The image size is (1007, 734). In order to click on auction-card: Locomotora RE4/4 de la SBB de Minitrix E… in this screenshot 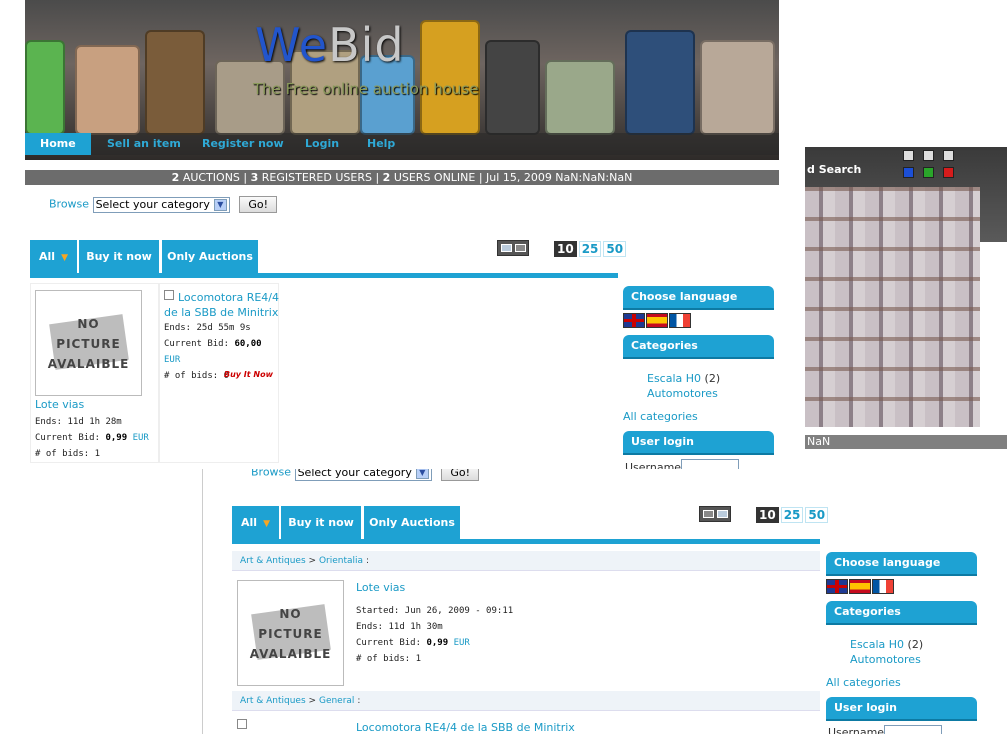, I will do `click(219, 373)`.